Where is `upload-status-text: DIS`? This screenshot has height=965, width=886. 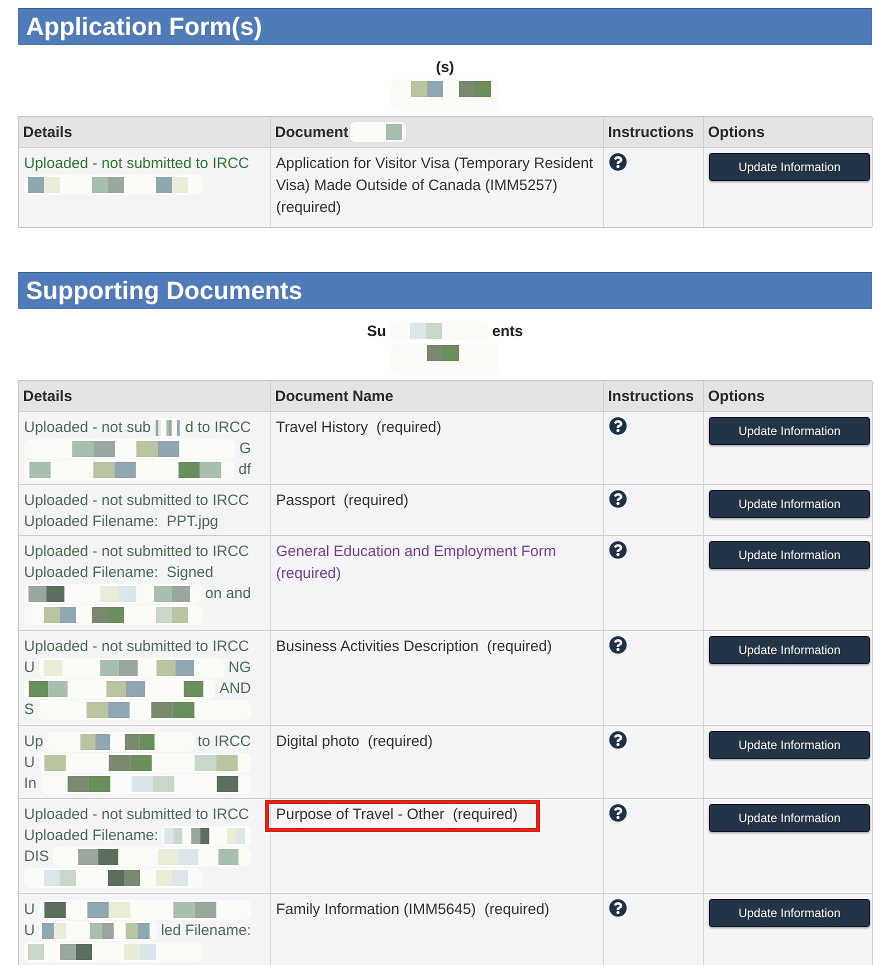
upload-status-text: DIS is located at coordinates (37, 856).